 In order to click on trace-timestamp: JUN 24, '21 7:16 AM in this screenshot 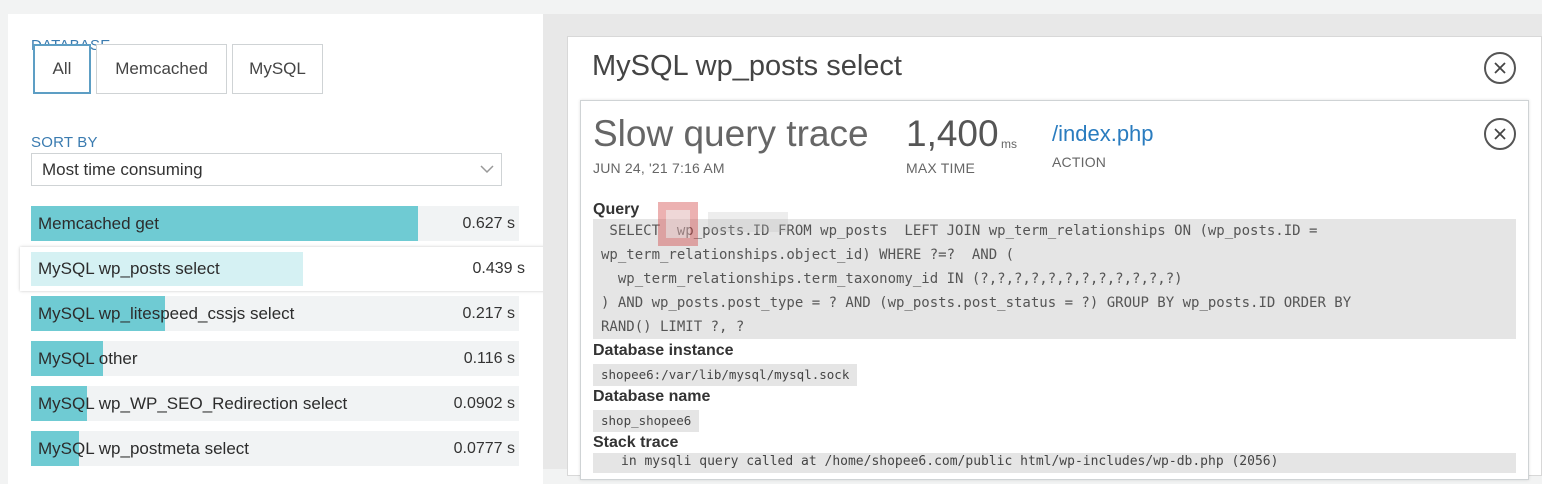, I will do `click(659, 168)`.